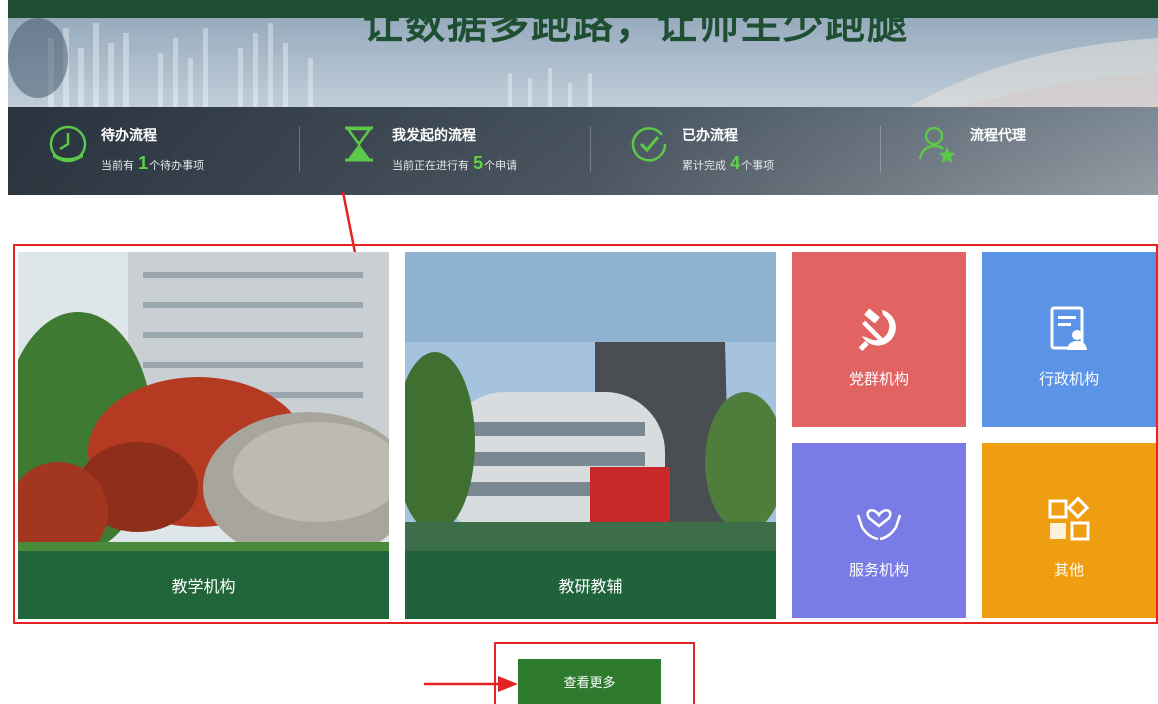  I want to click on tile-other: 其他, so click(1069, 530).